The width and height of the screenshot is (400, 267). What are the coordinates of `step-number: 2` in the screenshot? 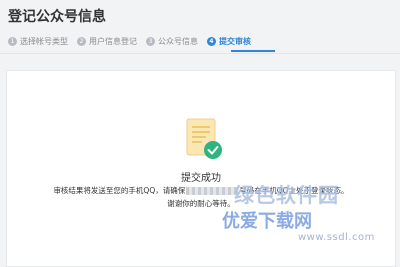 It's located at (81, 41).